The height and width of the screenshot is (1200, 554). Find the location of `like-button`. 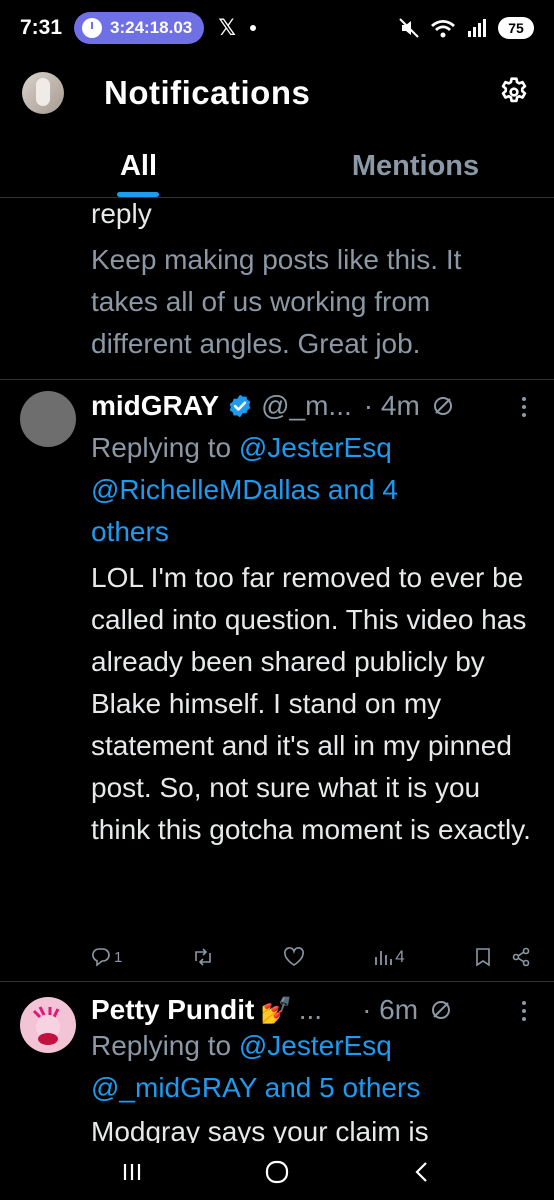

like-button is located at coordinates (294, 957).